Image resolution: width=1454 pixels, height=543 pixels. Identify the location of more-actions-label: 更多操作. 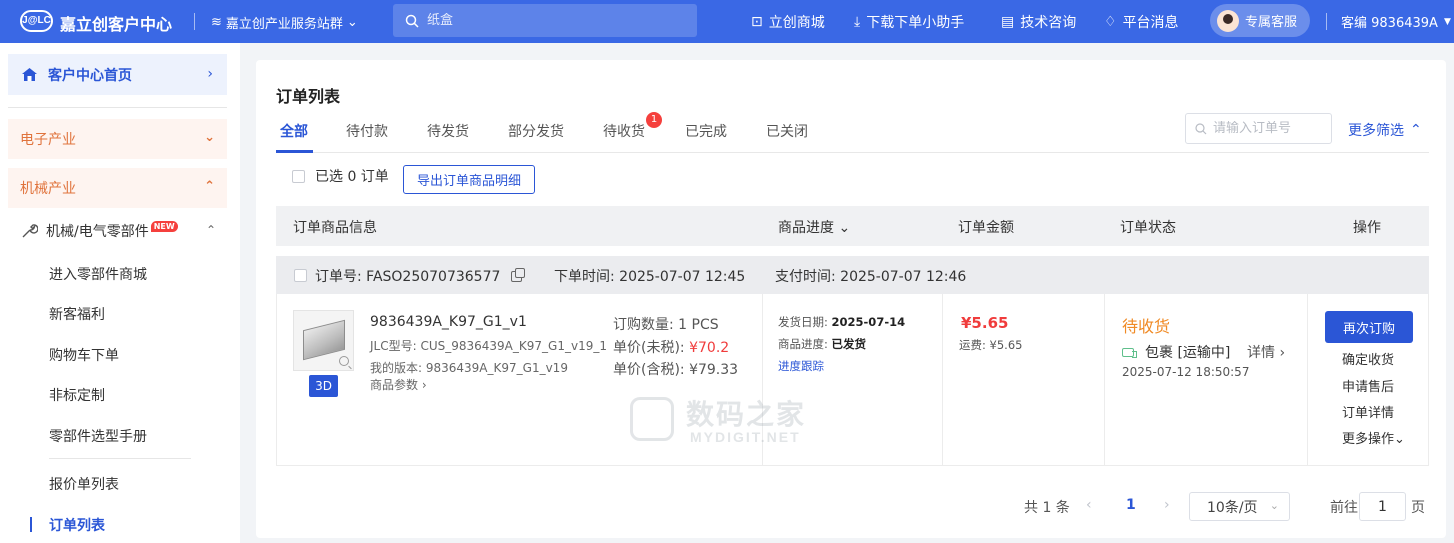
(1368, 439).